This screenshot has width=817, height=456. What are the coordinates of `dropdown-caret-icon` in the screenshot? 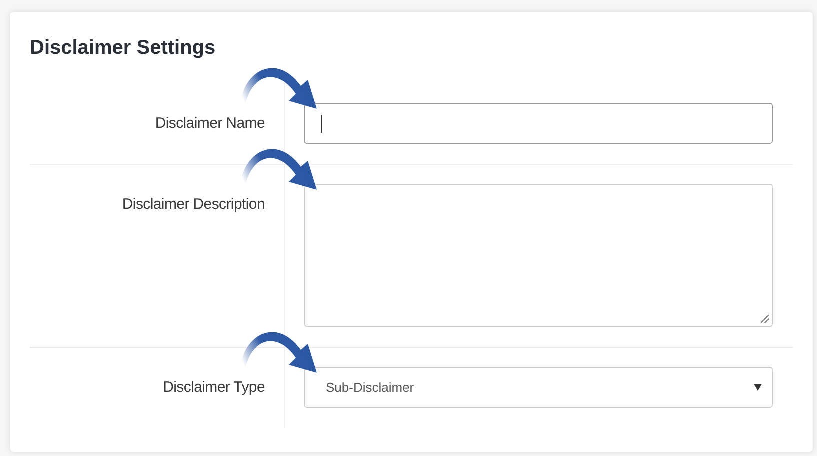 It's located at (758, 387).